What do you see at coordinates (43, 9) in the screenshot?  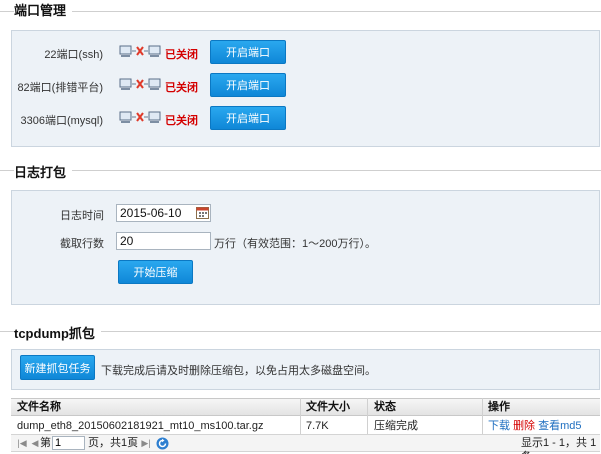 I see `section-title-port: 端口管理` at bounding box center [43, 9].